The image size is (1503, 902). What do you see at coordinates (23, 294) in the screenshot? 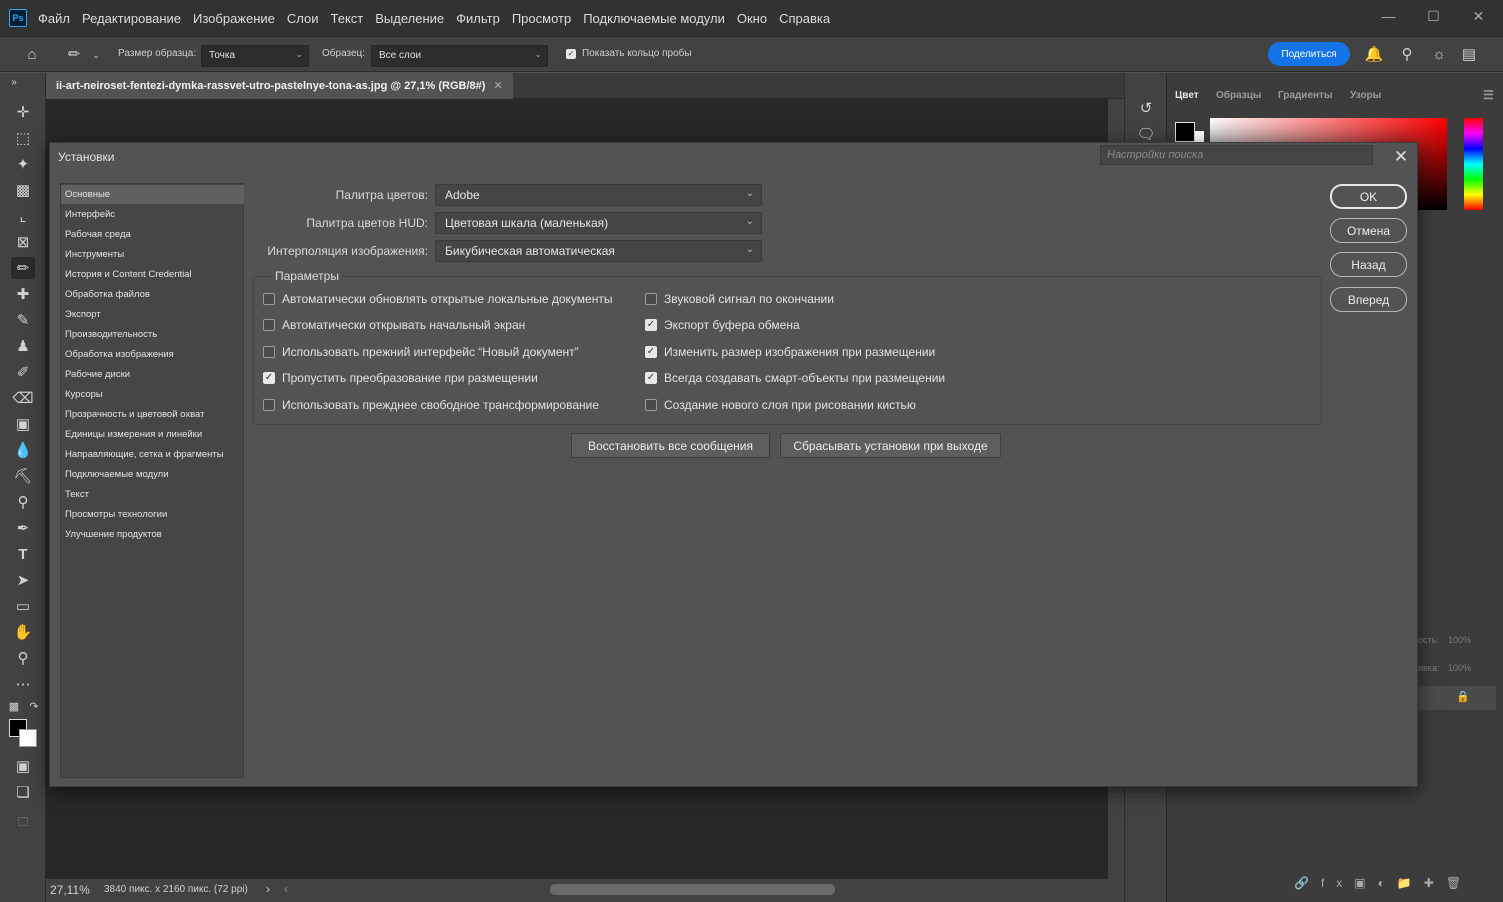
I see `healing-icon: ✚` at bounding box center [23, 294].